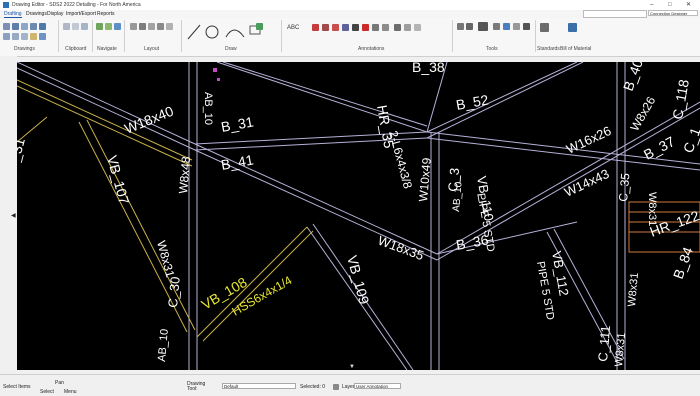  What do you see at coordinates (15, 26) in the screenshot?
I see `open-drawing-icon` at bounding box center [15, 26].